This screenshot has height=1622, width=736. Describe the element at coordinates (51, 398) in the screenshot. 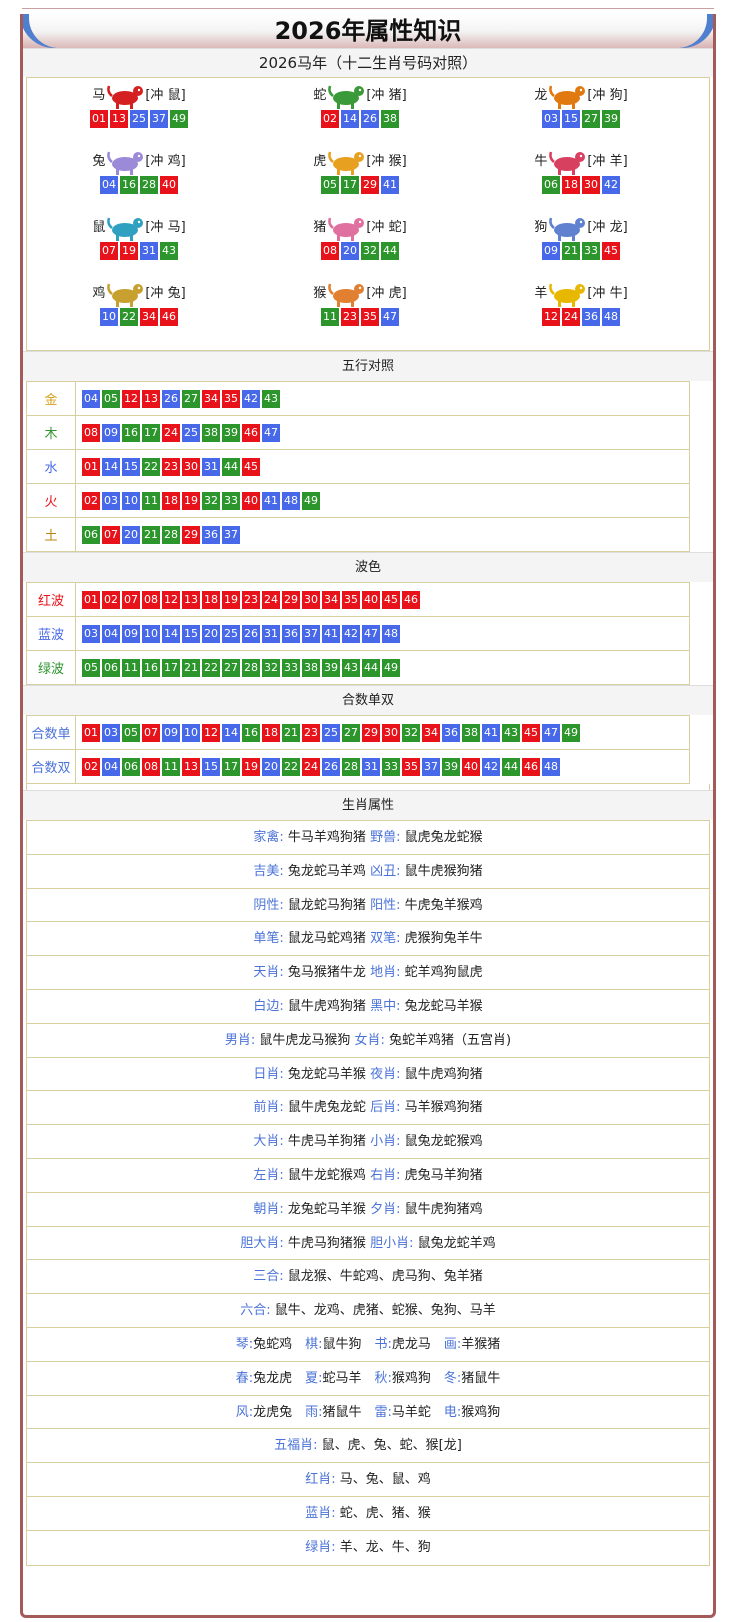

I see `row-label: 金` at that location.